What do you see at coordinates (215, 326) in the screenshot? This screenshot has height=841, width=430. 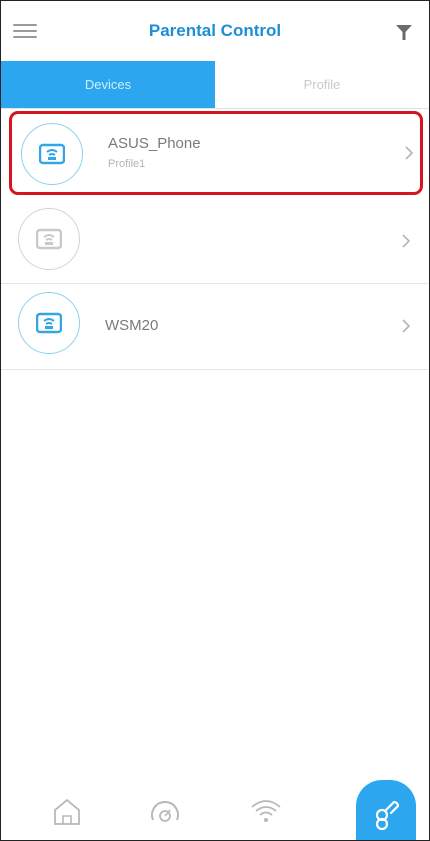 I see `device-row-wsm20: WSM20` at bounding box center [215, 326].